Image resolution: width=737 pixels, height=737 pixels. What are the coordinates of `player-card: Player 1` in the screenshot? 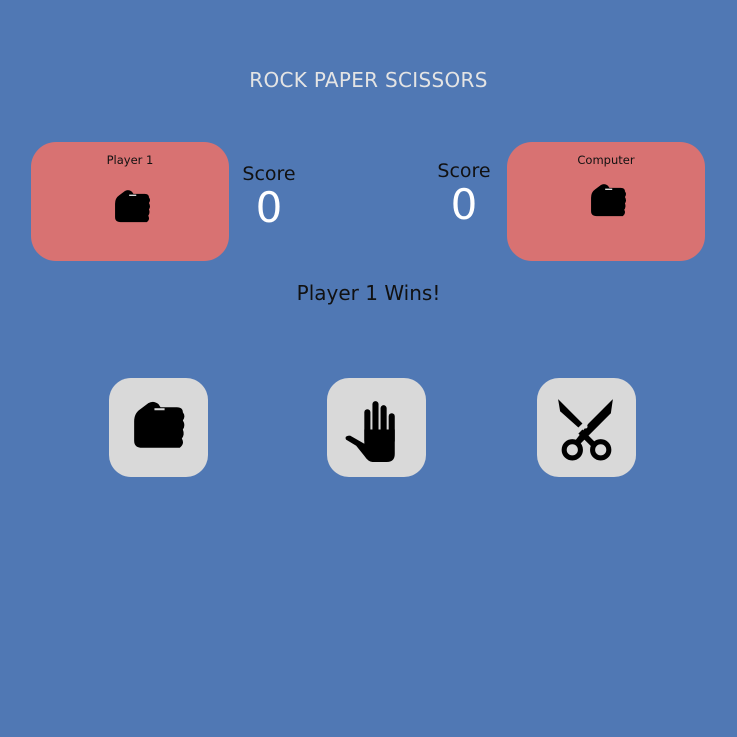 It's located at (130, 201).